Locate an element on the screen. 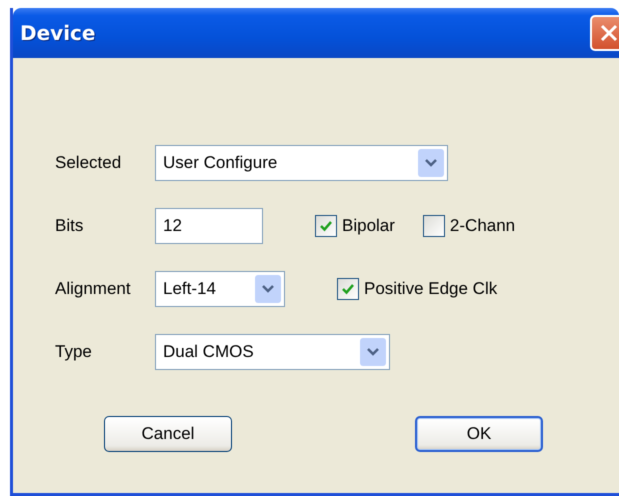  checkbox-label: Positive Edge Clk is located at coordinates (431, 289).